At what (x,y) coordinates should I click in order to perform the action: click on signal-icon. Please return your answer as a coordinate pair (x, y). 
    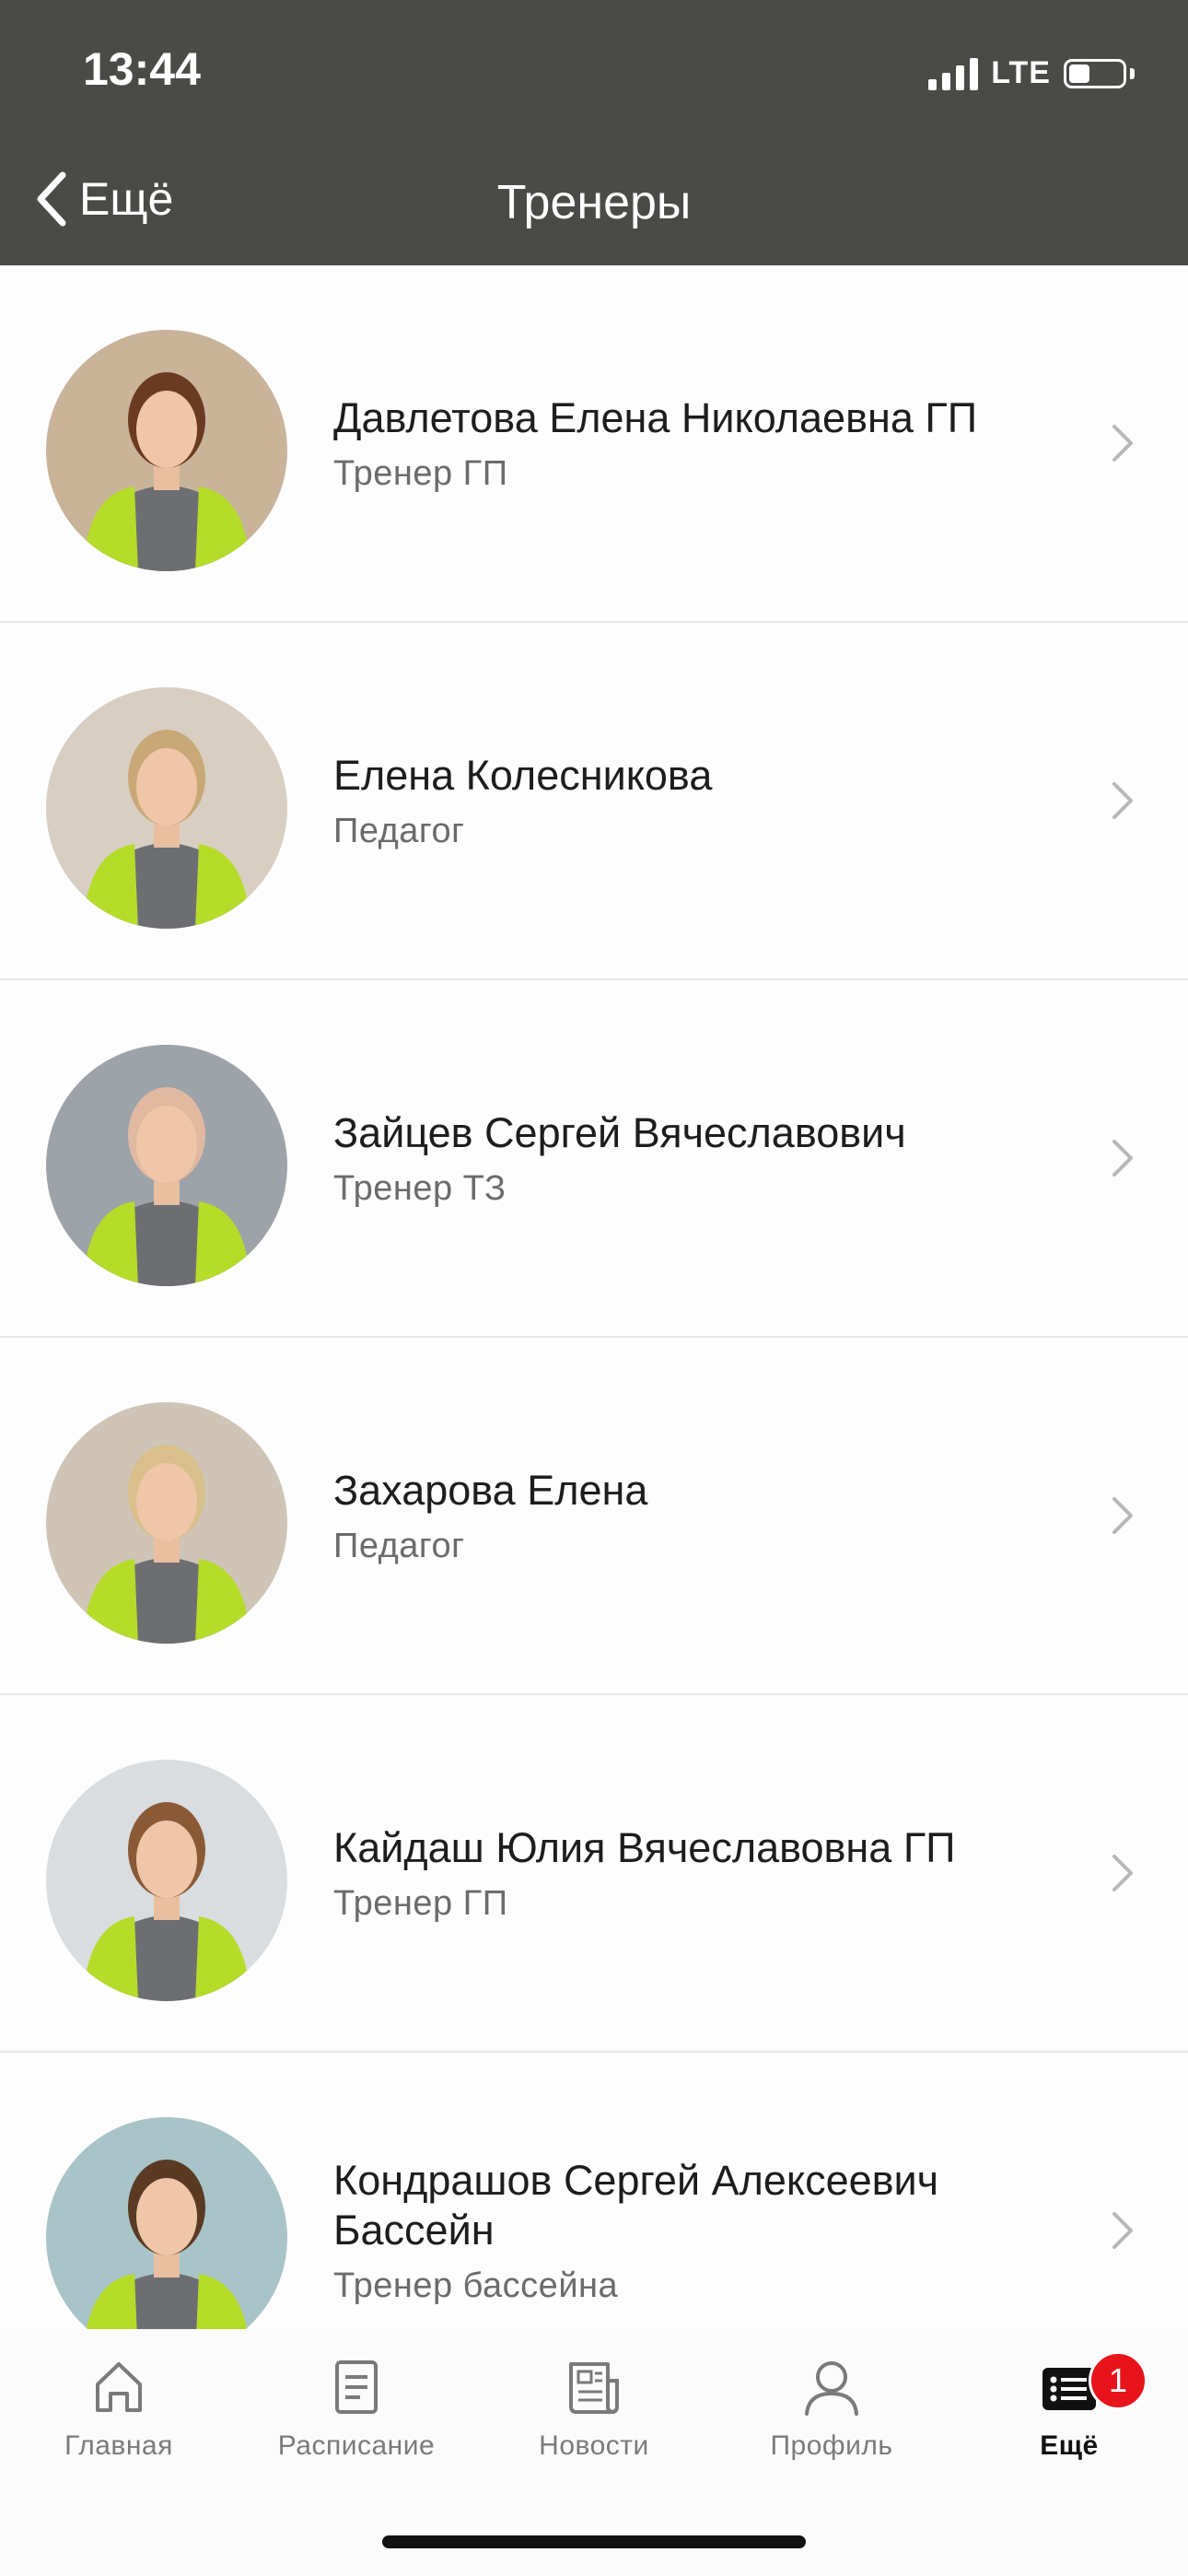
    Looking at the image, I should click on (954, 73).